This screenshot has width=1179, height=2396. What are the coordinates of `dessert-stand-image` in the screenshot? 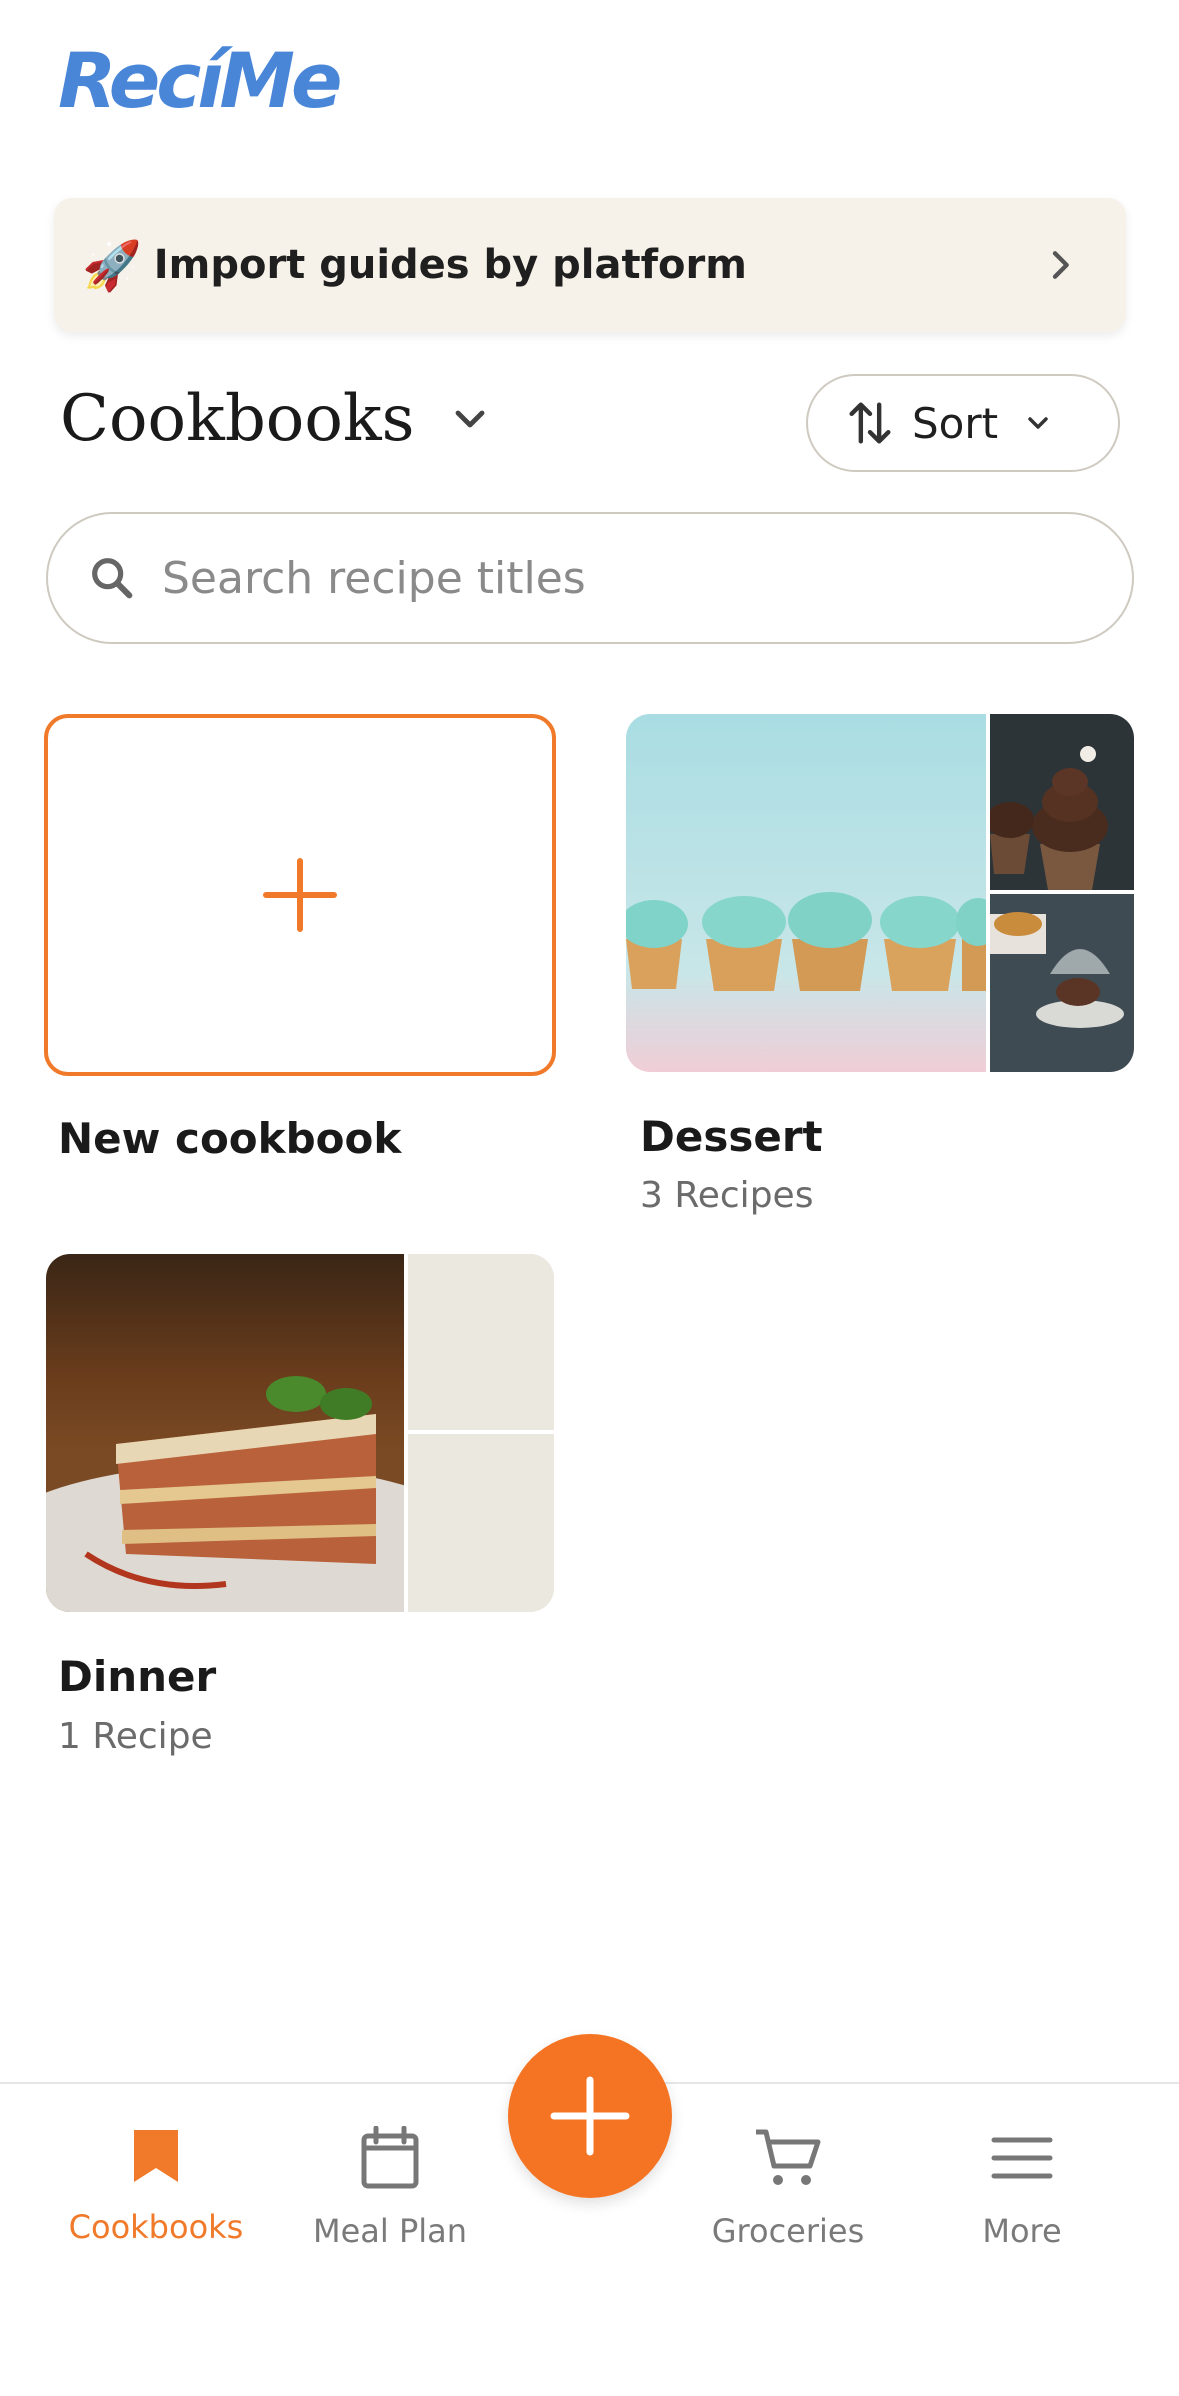 It's located at (1062, 983).